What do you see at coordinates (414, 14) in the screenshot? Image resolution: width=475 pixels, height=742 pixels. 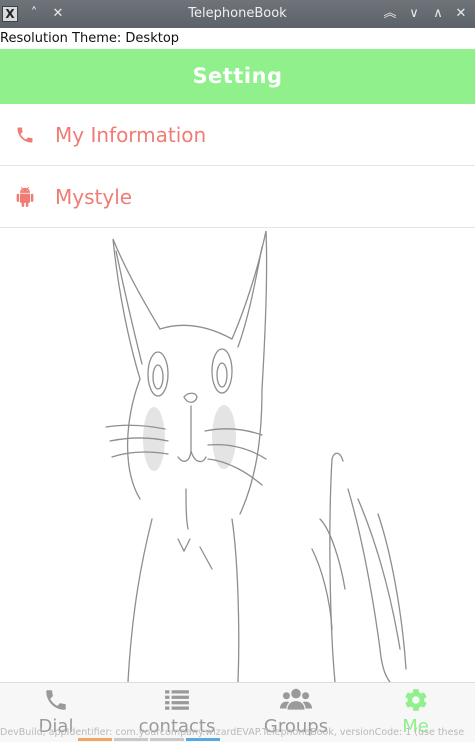 I see `minimize-icon: ∨` at bounding box center [414, 14].